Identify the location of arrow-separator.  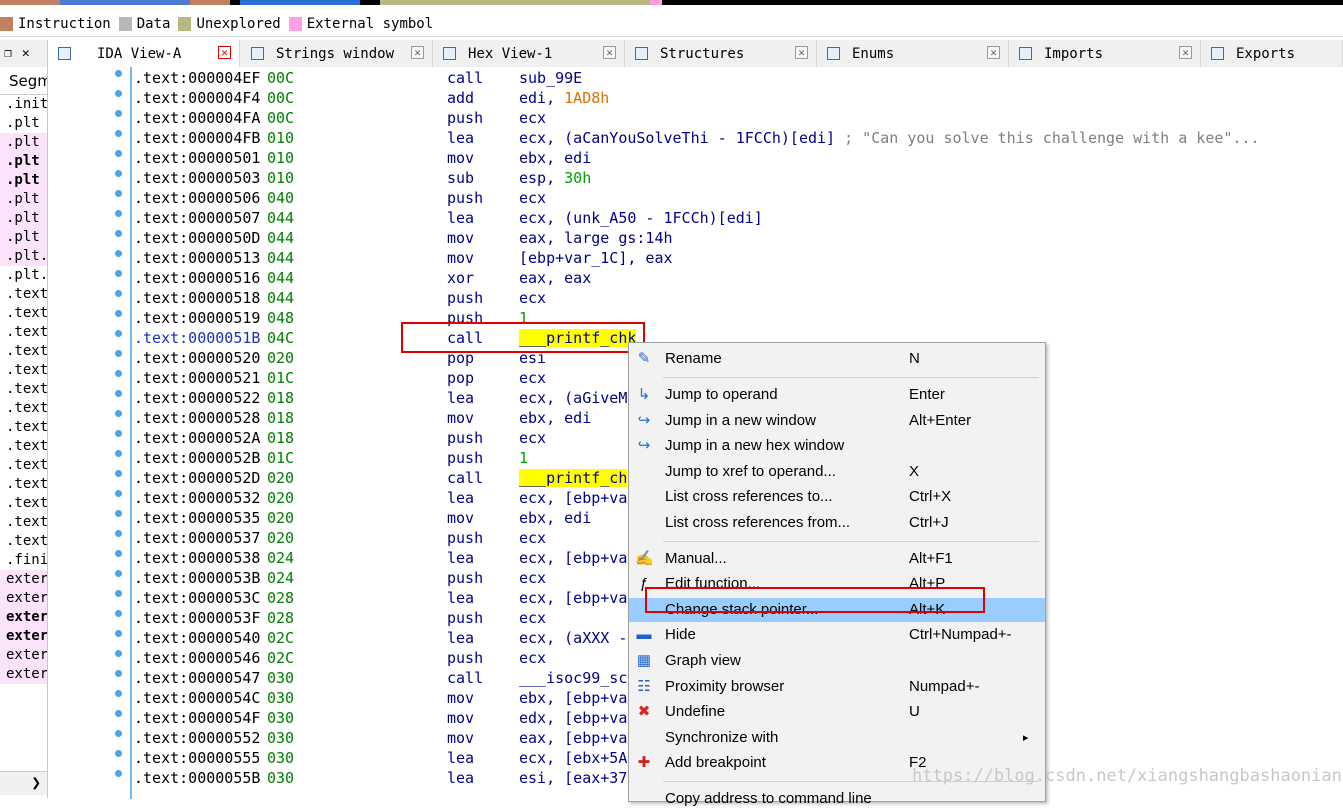
(131, 433).